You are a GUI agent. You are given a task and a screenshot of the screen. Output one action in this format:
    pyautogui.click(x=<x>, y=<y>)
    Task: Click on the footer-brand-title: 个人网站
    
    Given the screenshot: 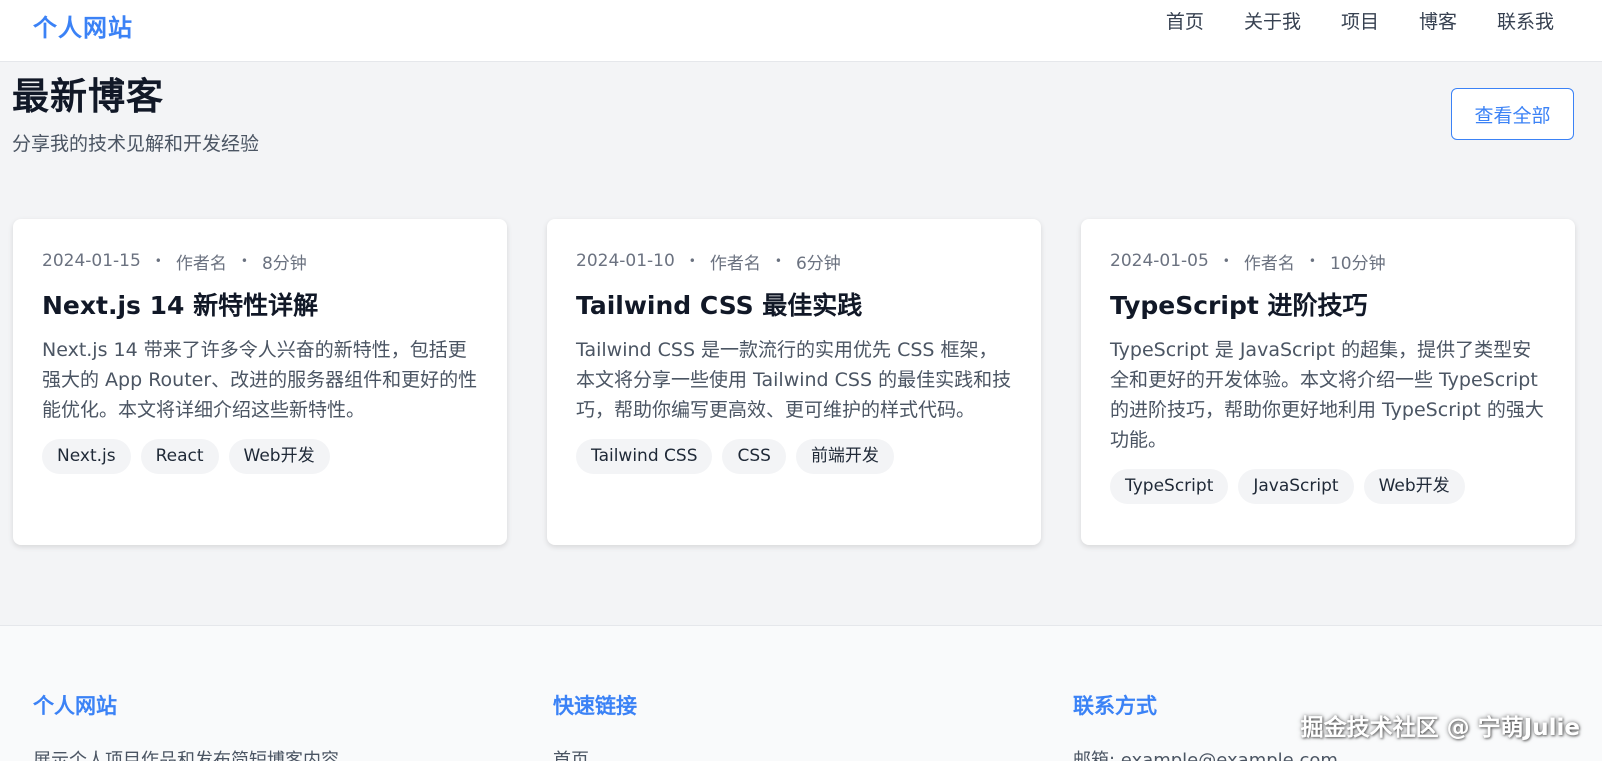 What is the action you would take?
    pyautogui.click(x=75, y=706)
    